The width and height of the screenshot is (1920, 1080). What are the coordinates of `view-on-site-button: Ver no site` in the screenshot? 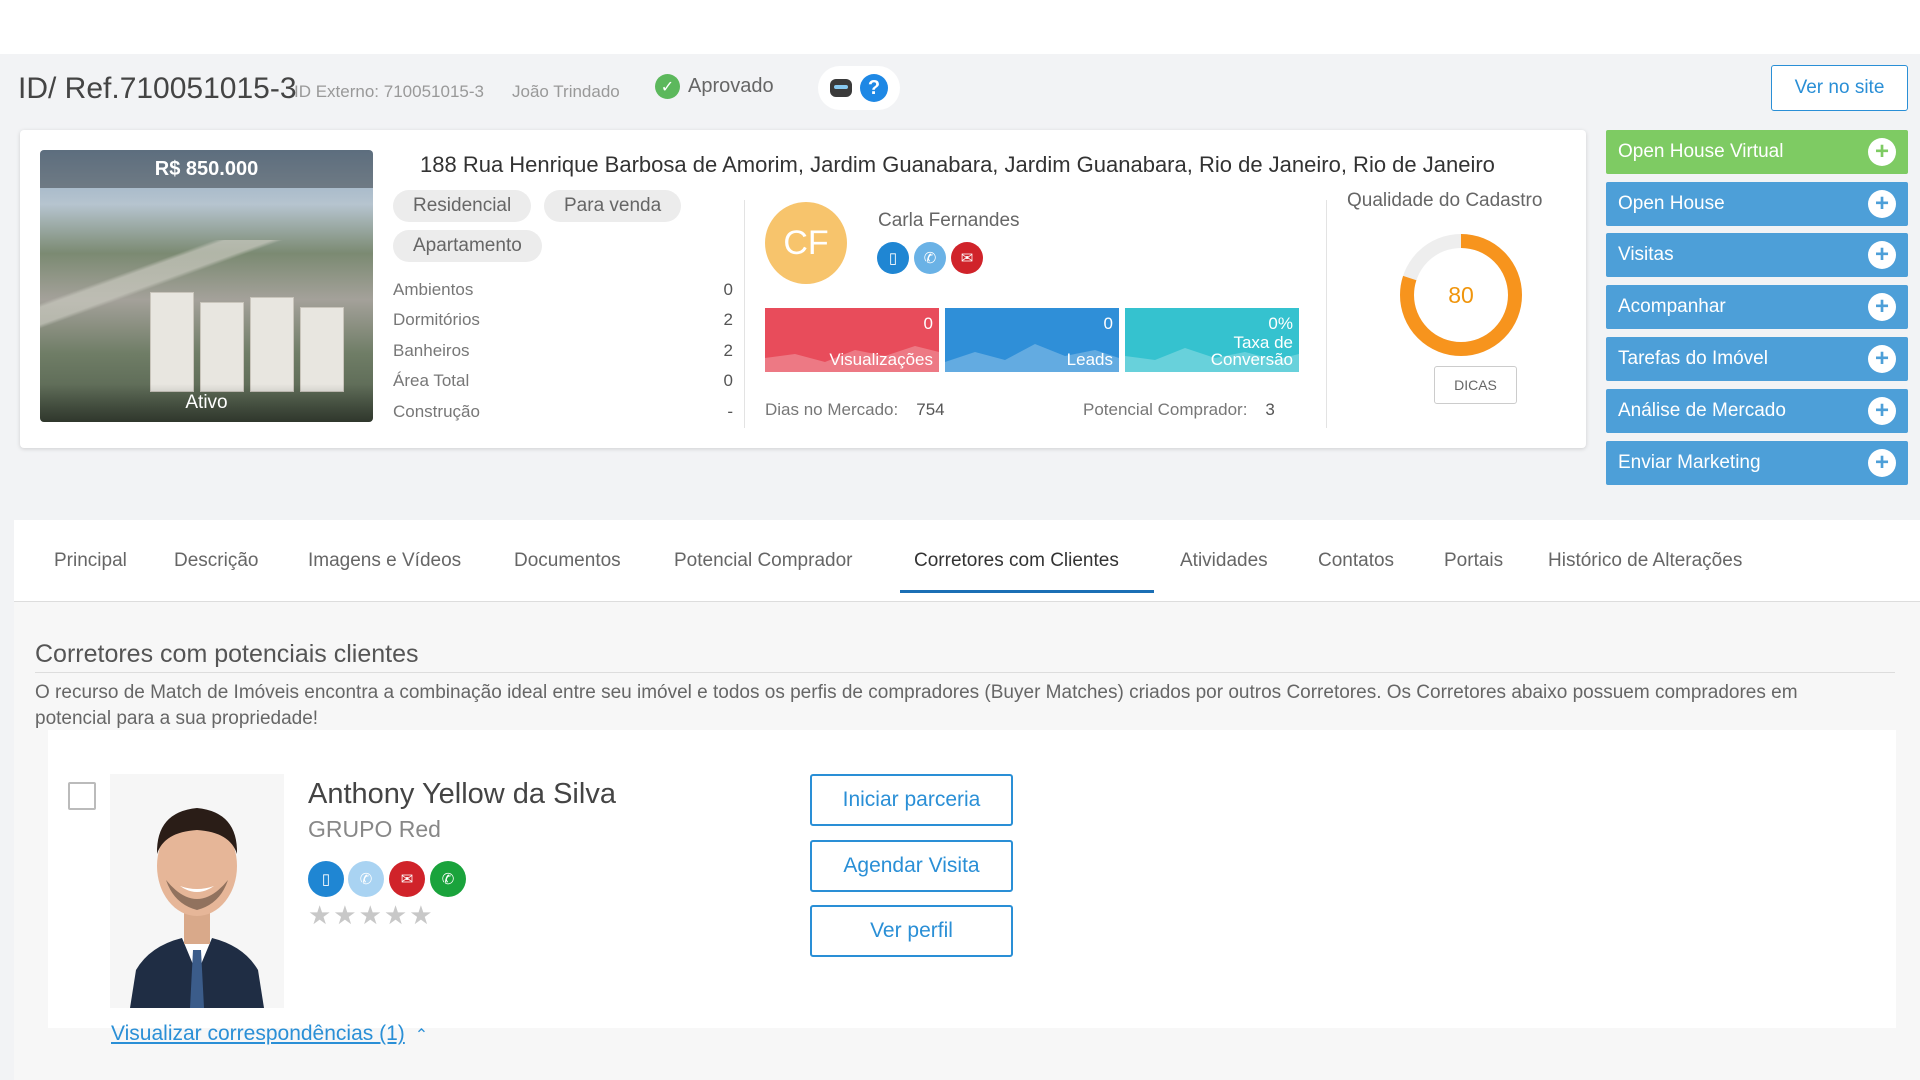 It's located at (1839, 88).